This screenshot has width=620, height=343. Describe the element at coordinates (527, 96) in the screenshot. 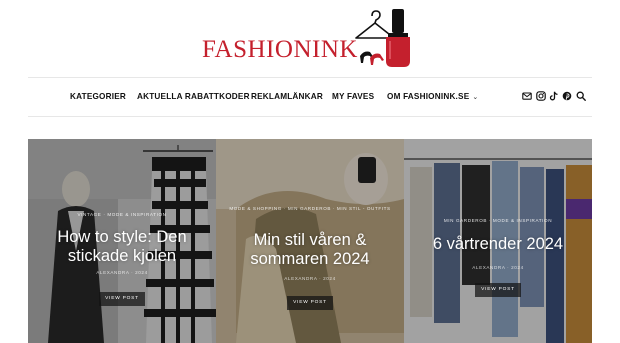

I see `mail-icon` at that location.